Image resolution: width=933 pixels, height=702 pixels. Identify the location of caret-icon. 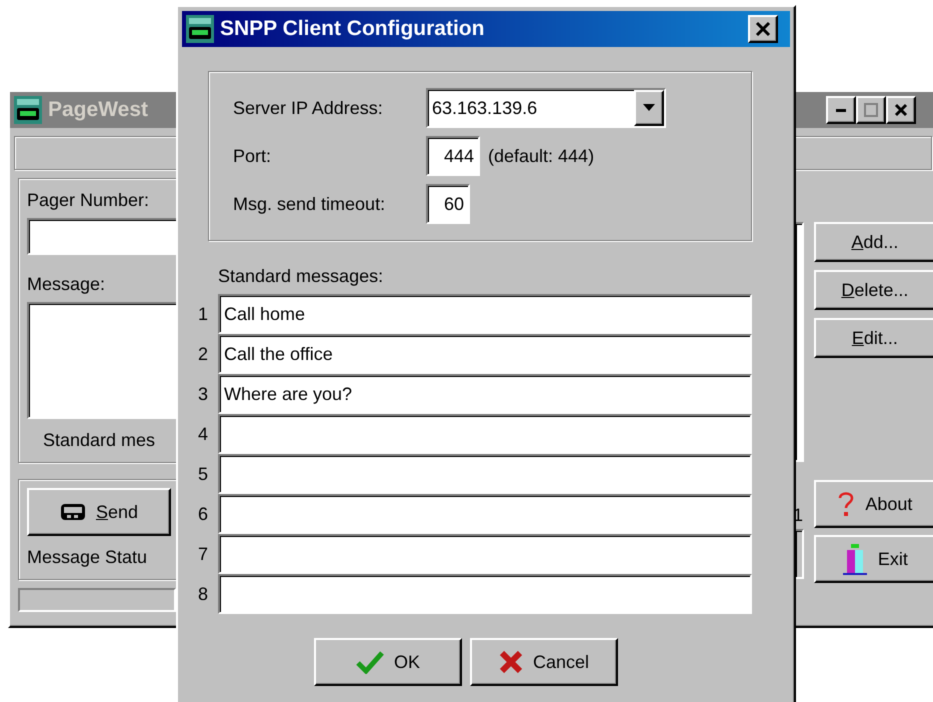
(649, 108).